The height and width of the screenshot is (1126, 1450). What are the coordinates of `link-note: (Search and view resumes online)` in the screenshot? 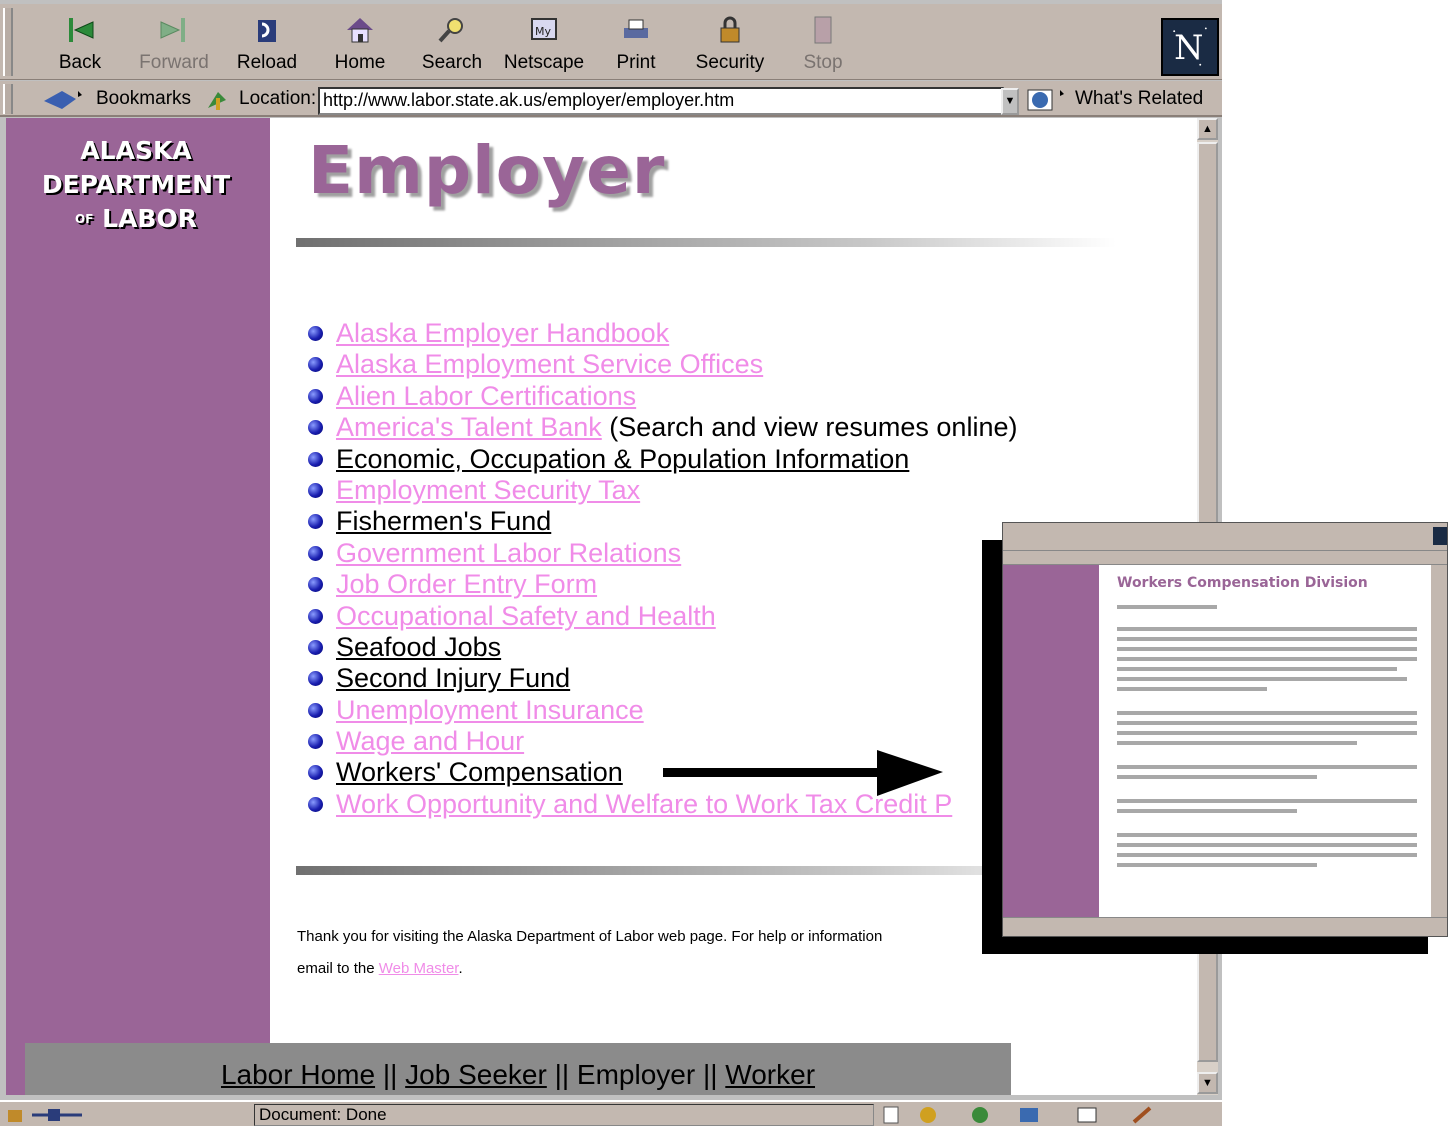 It's located at (809, 427).